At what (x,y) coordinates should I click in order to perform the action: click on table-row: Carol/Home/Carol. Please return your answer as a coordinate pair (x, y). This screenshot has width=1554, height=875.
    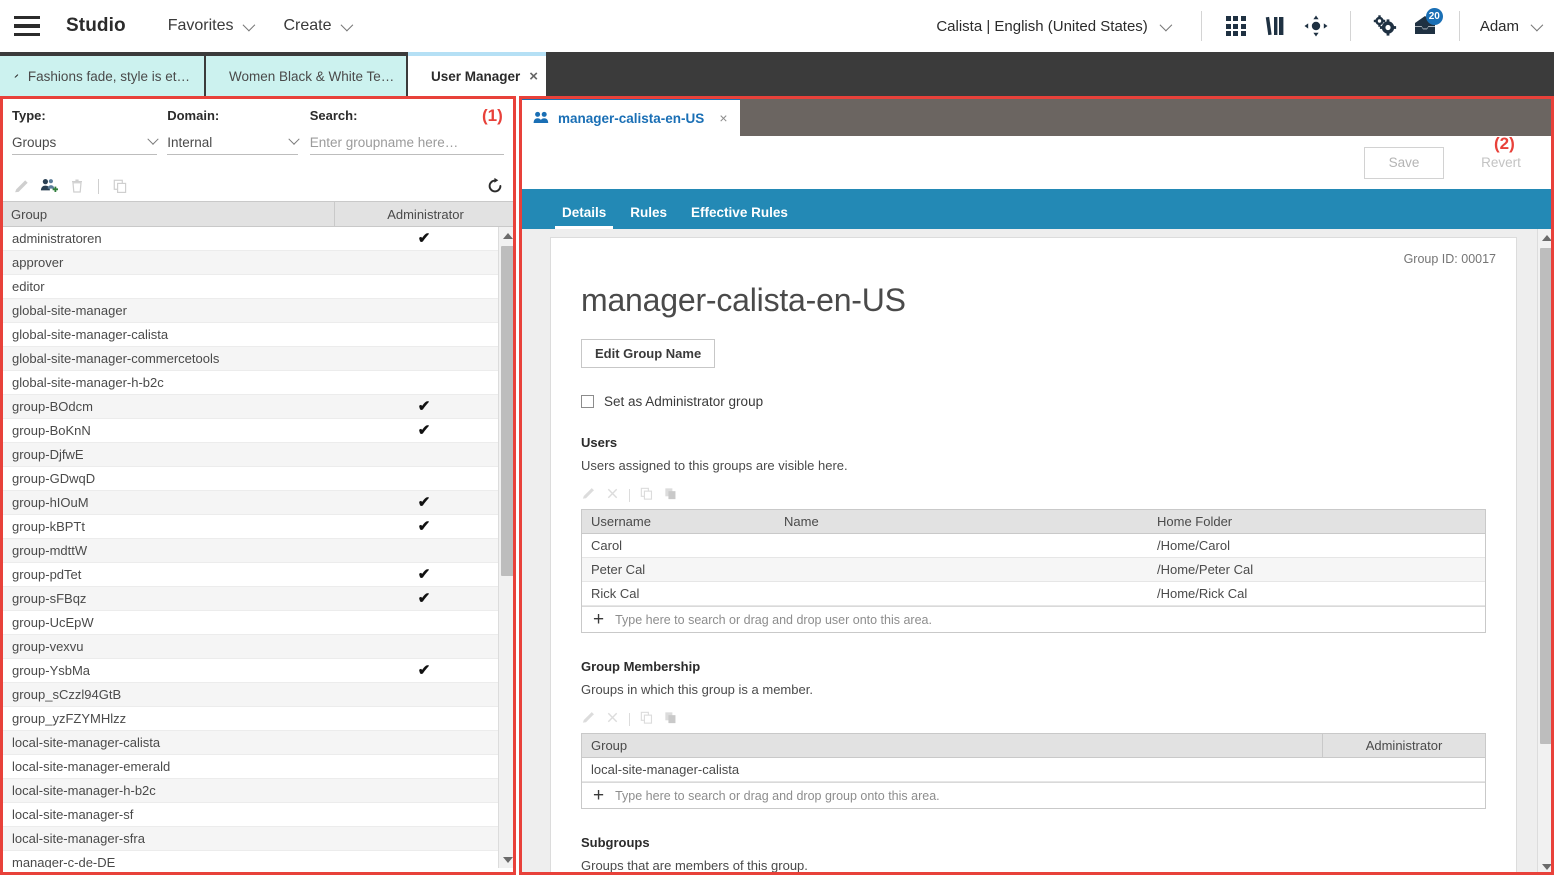
    Looking at the image, I should click on (1033, 546).